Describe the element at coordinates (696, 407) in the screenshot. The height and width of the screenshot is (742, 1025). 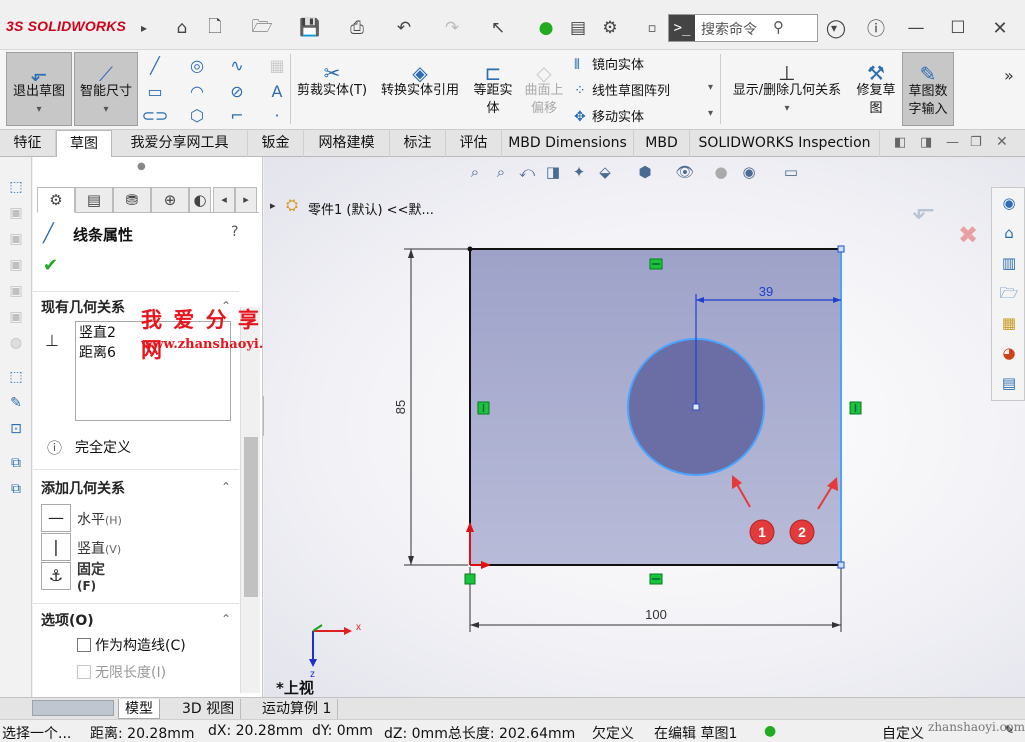
I see `circle-center-point` at that location.